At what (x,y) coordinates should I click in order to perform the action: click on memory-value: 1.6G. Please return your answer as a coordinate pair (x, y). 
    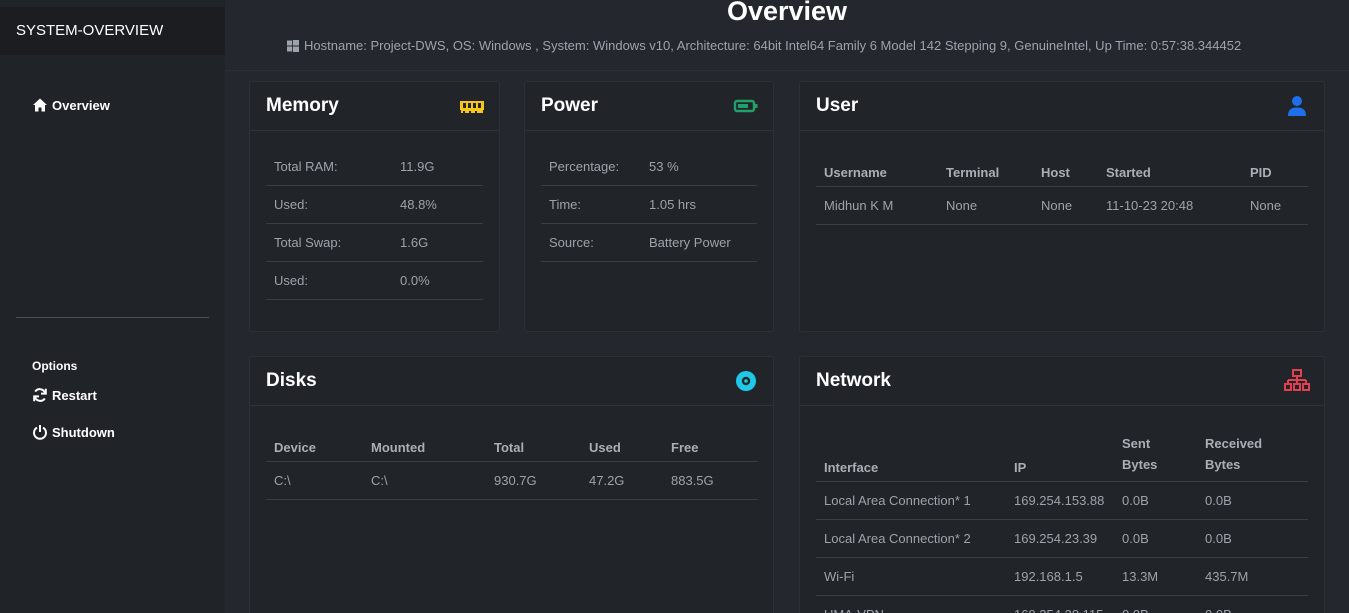
    Looking at the image, I should click on (414, 242).